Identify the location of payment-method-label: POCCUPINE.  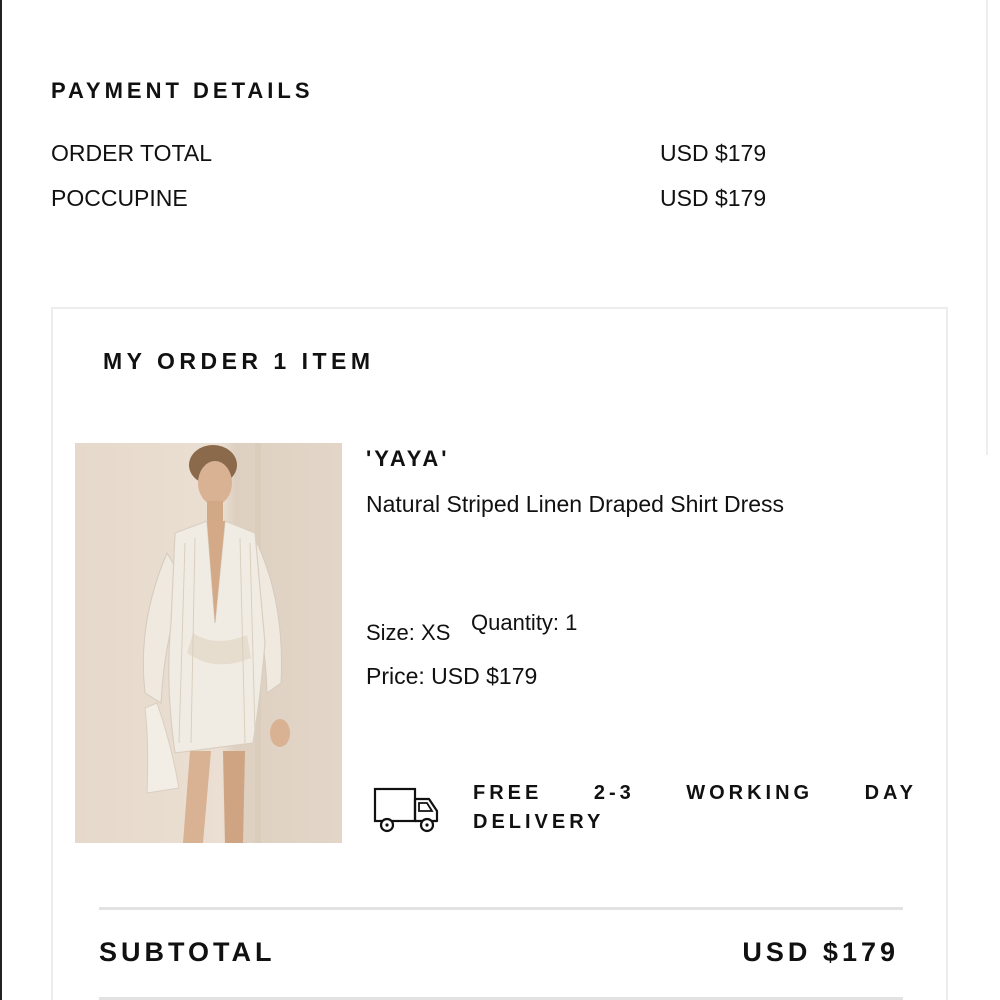
(119, 198).